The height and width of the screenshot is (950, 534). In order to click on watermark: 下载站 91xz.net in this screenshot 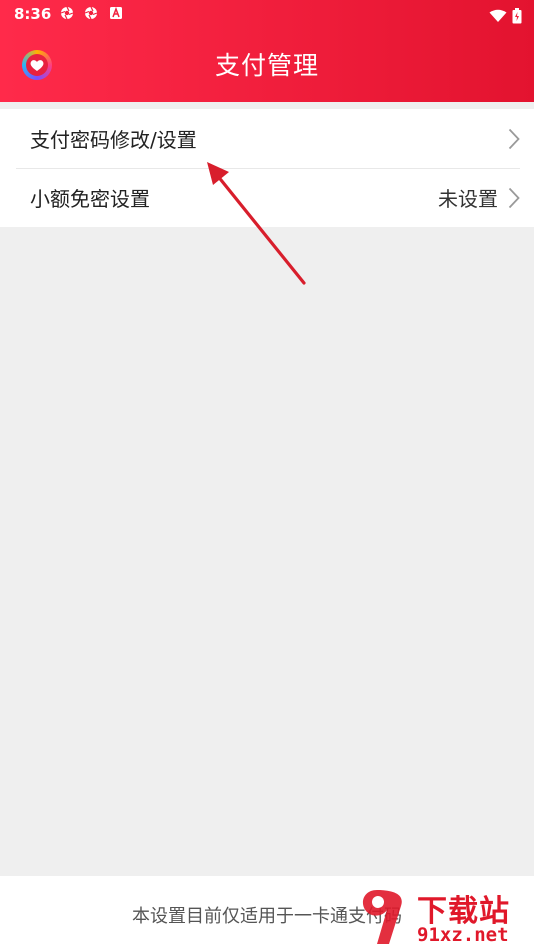, I will do `click(442, 917)`.